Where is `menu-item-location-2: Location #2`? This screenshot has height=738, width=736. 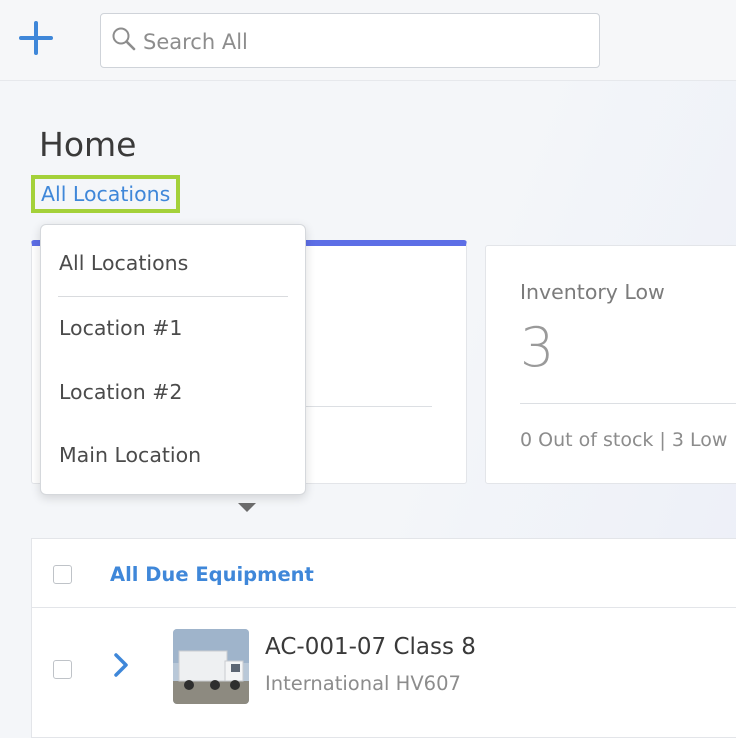 menu-item-location-2: Location #2 is located at coordinates (120, 392).